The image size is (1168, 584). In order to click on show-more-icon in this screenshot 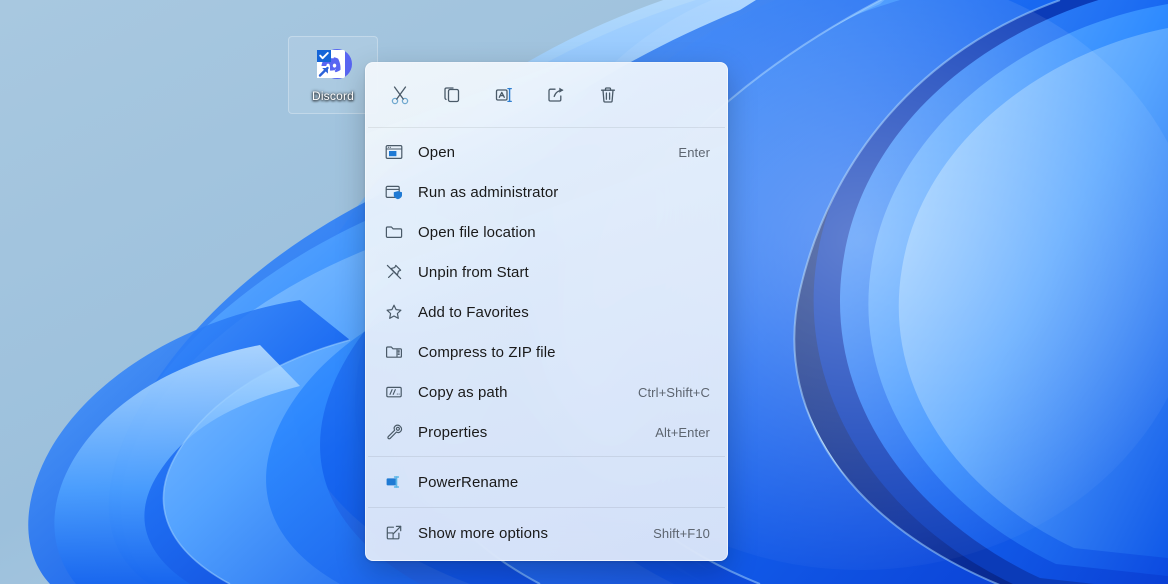, I will do `click(394, 533)`.